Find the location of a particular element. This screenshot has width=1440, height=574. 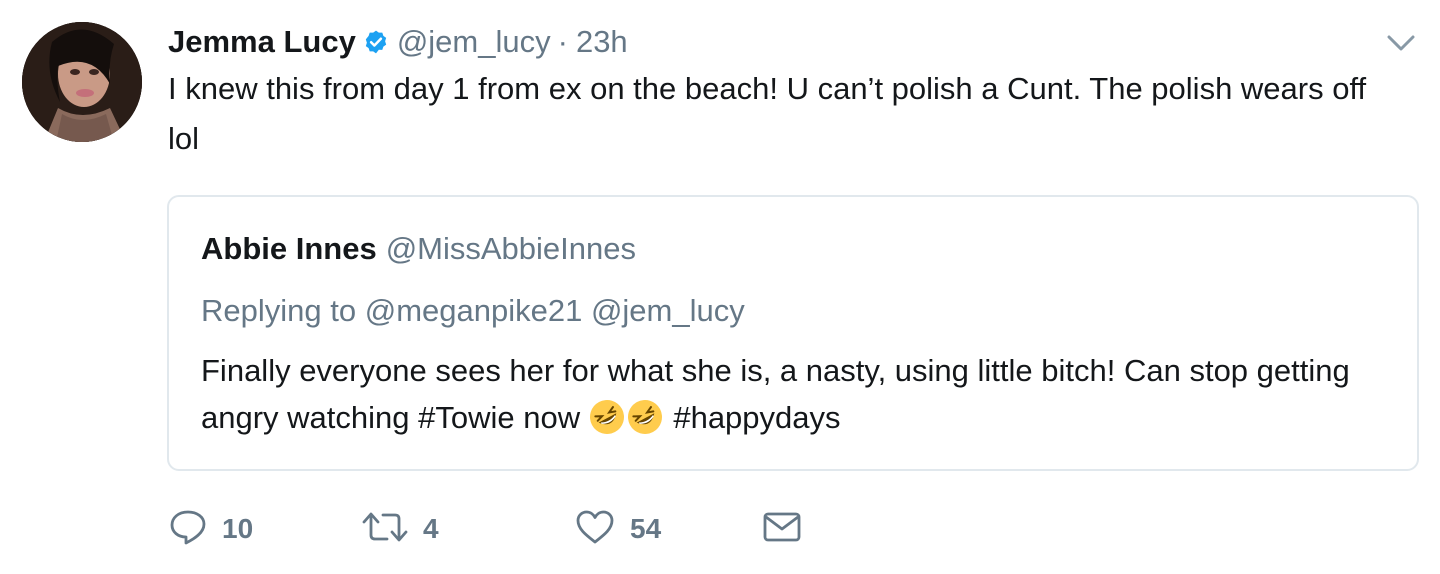

tweet-actions: 10 4 54 is located at coordinates (485, 529).